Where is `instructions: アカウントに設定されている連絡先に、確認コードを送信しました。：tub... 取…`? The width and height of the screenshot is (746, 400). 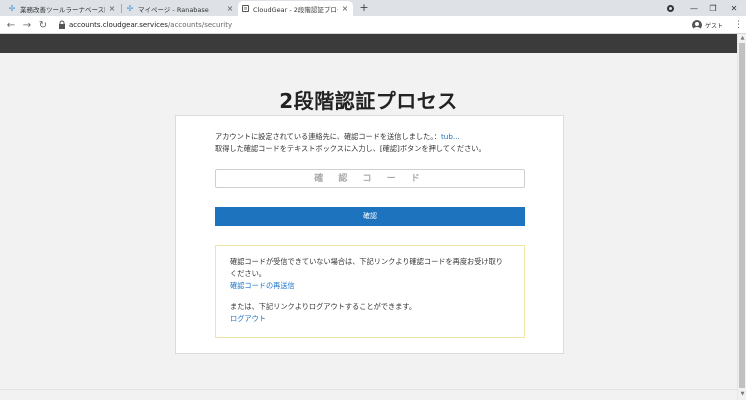
instructions: アカウントに設定されている連絡先に、確認コードを送信しました。：tub... 取… is located at coordinates (350, 143).